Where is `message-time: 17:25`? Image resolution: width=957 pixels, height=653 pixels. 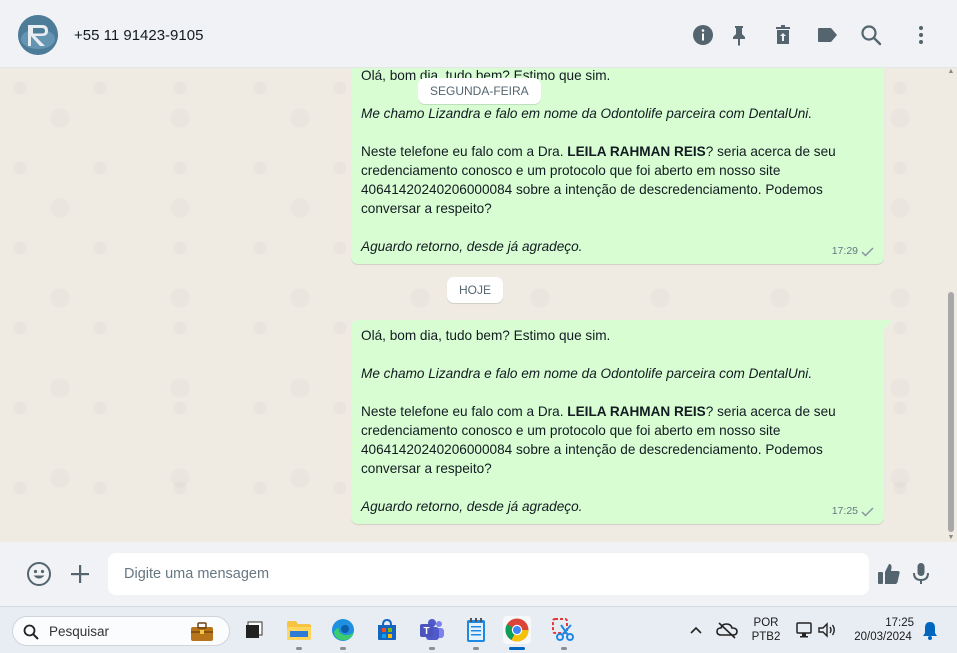
message-time: 17:25 is located at coordinates (844, 511).